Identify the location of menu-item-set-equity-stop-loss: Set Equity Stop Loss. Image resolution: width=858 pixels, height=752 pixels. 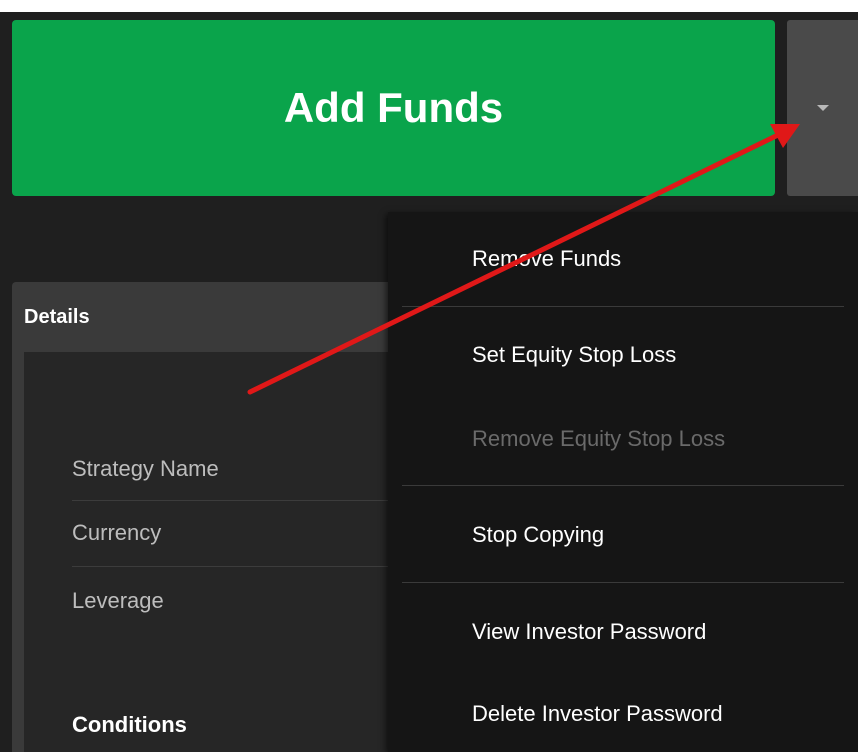
(574, 355).